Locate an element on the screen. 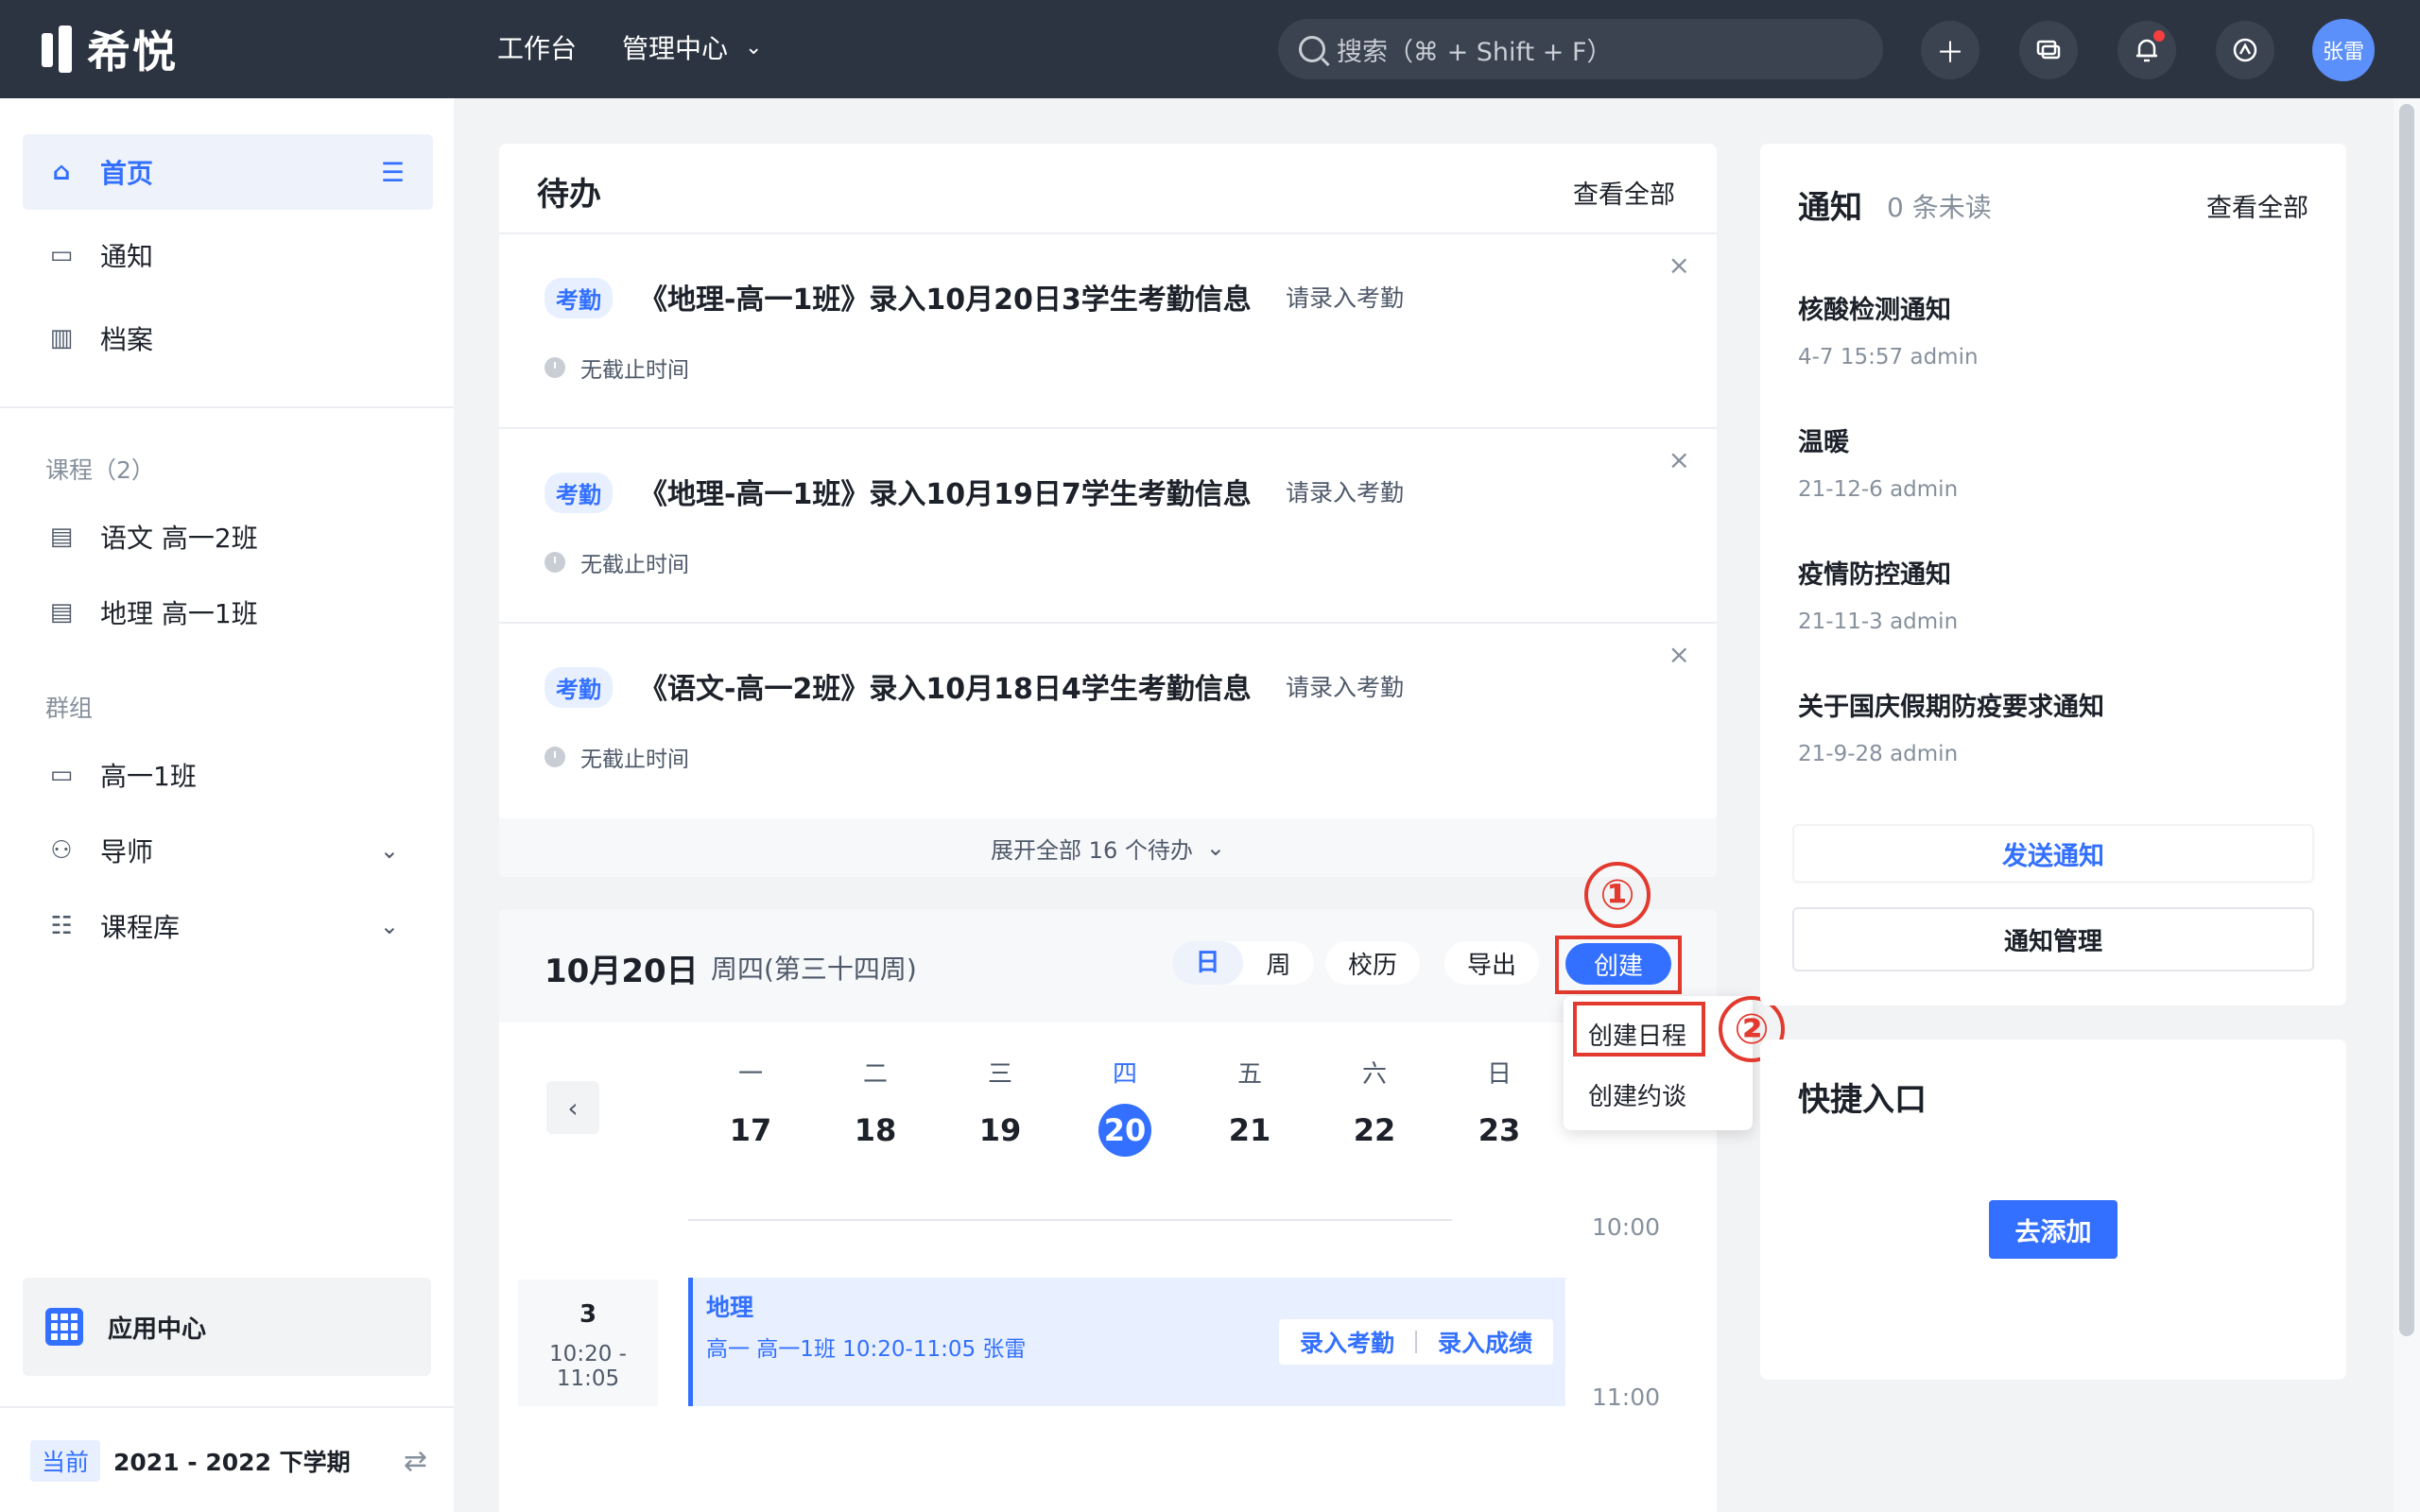 The image size is (2420, 1512). day-number: 22 is located at coordinates (1374, 1130).